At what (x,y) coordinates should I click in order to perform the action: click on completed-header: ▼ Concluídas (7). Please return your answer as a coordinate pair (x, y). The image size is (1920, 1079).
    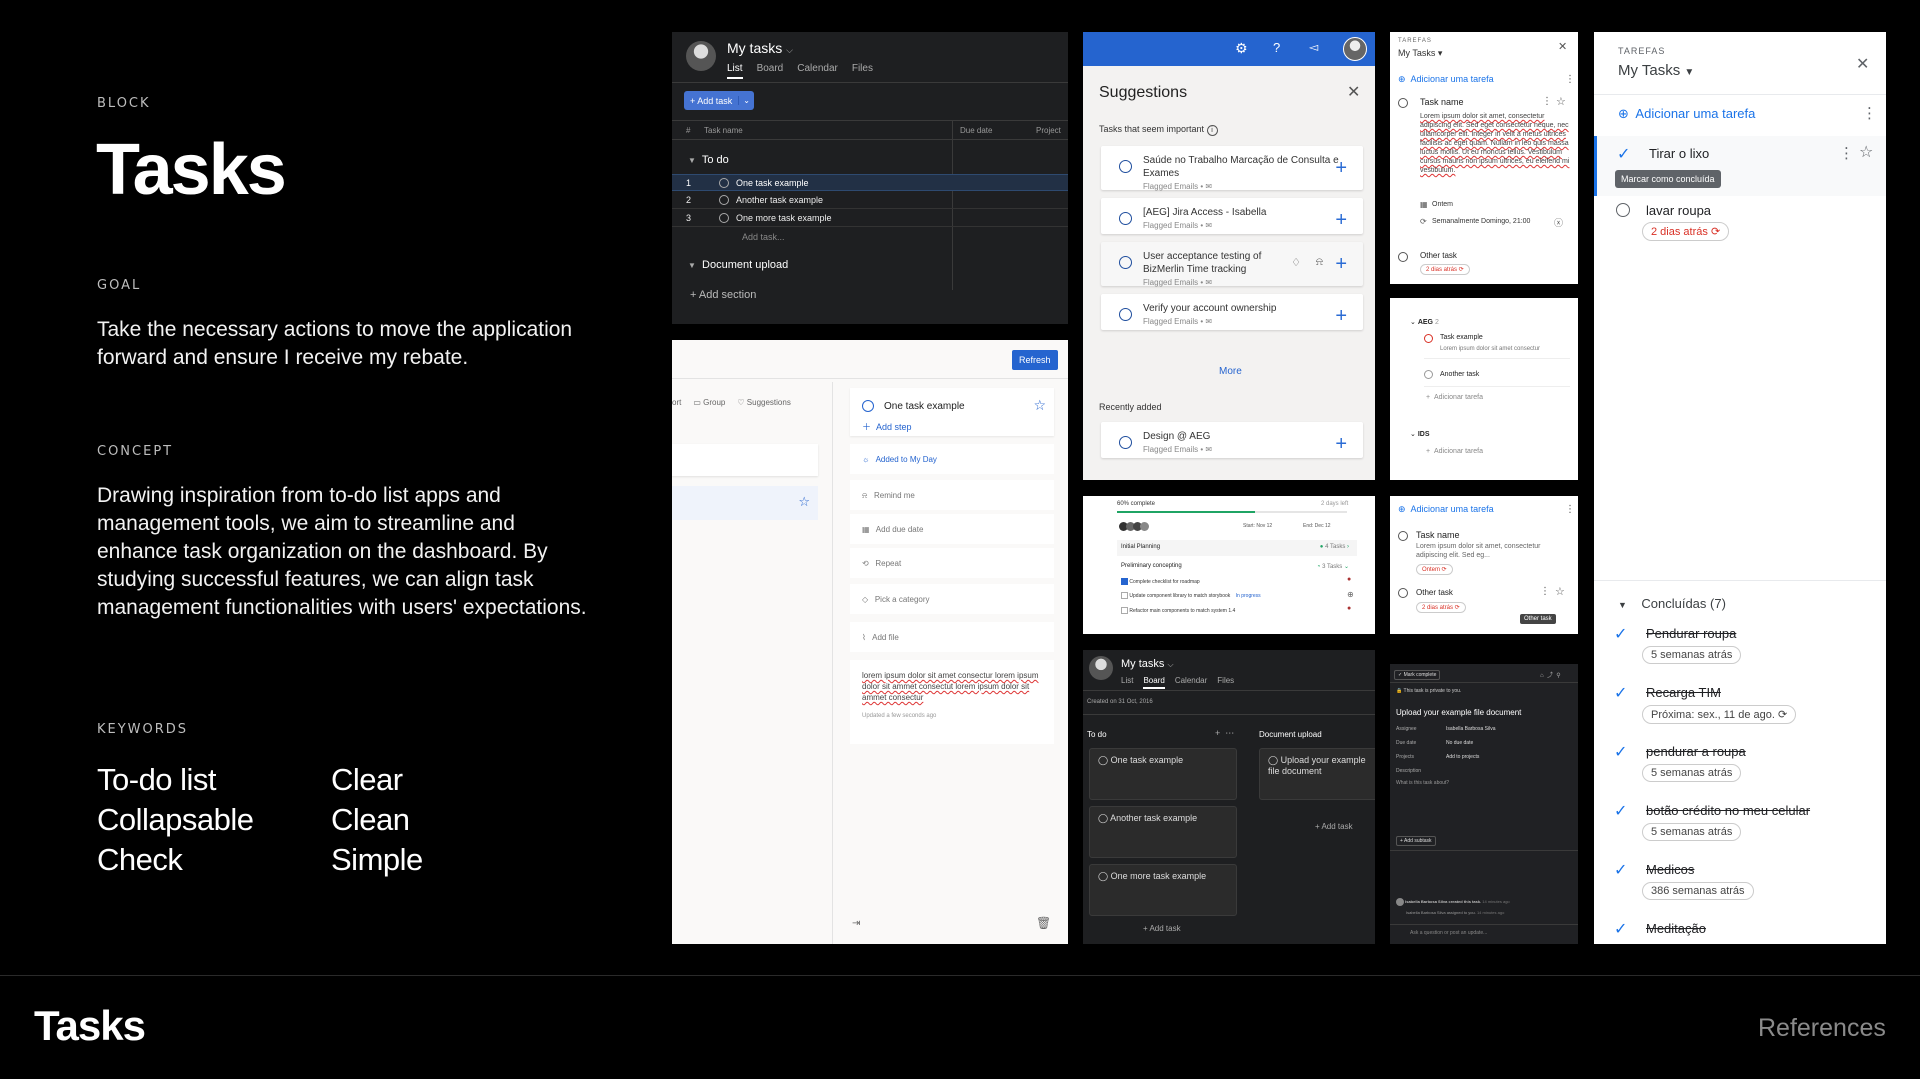
    Looking at the image, I should click on (1672, 603).